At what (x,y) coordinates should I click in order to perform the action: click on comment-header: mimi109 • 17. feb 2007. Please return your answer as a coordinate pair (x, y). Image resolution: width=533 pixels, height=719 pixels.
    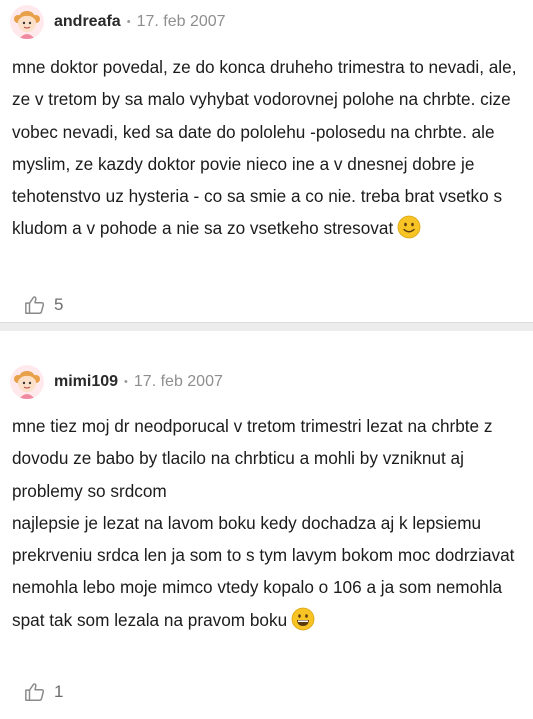
    Looking at the image, I should click on (116, 382).